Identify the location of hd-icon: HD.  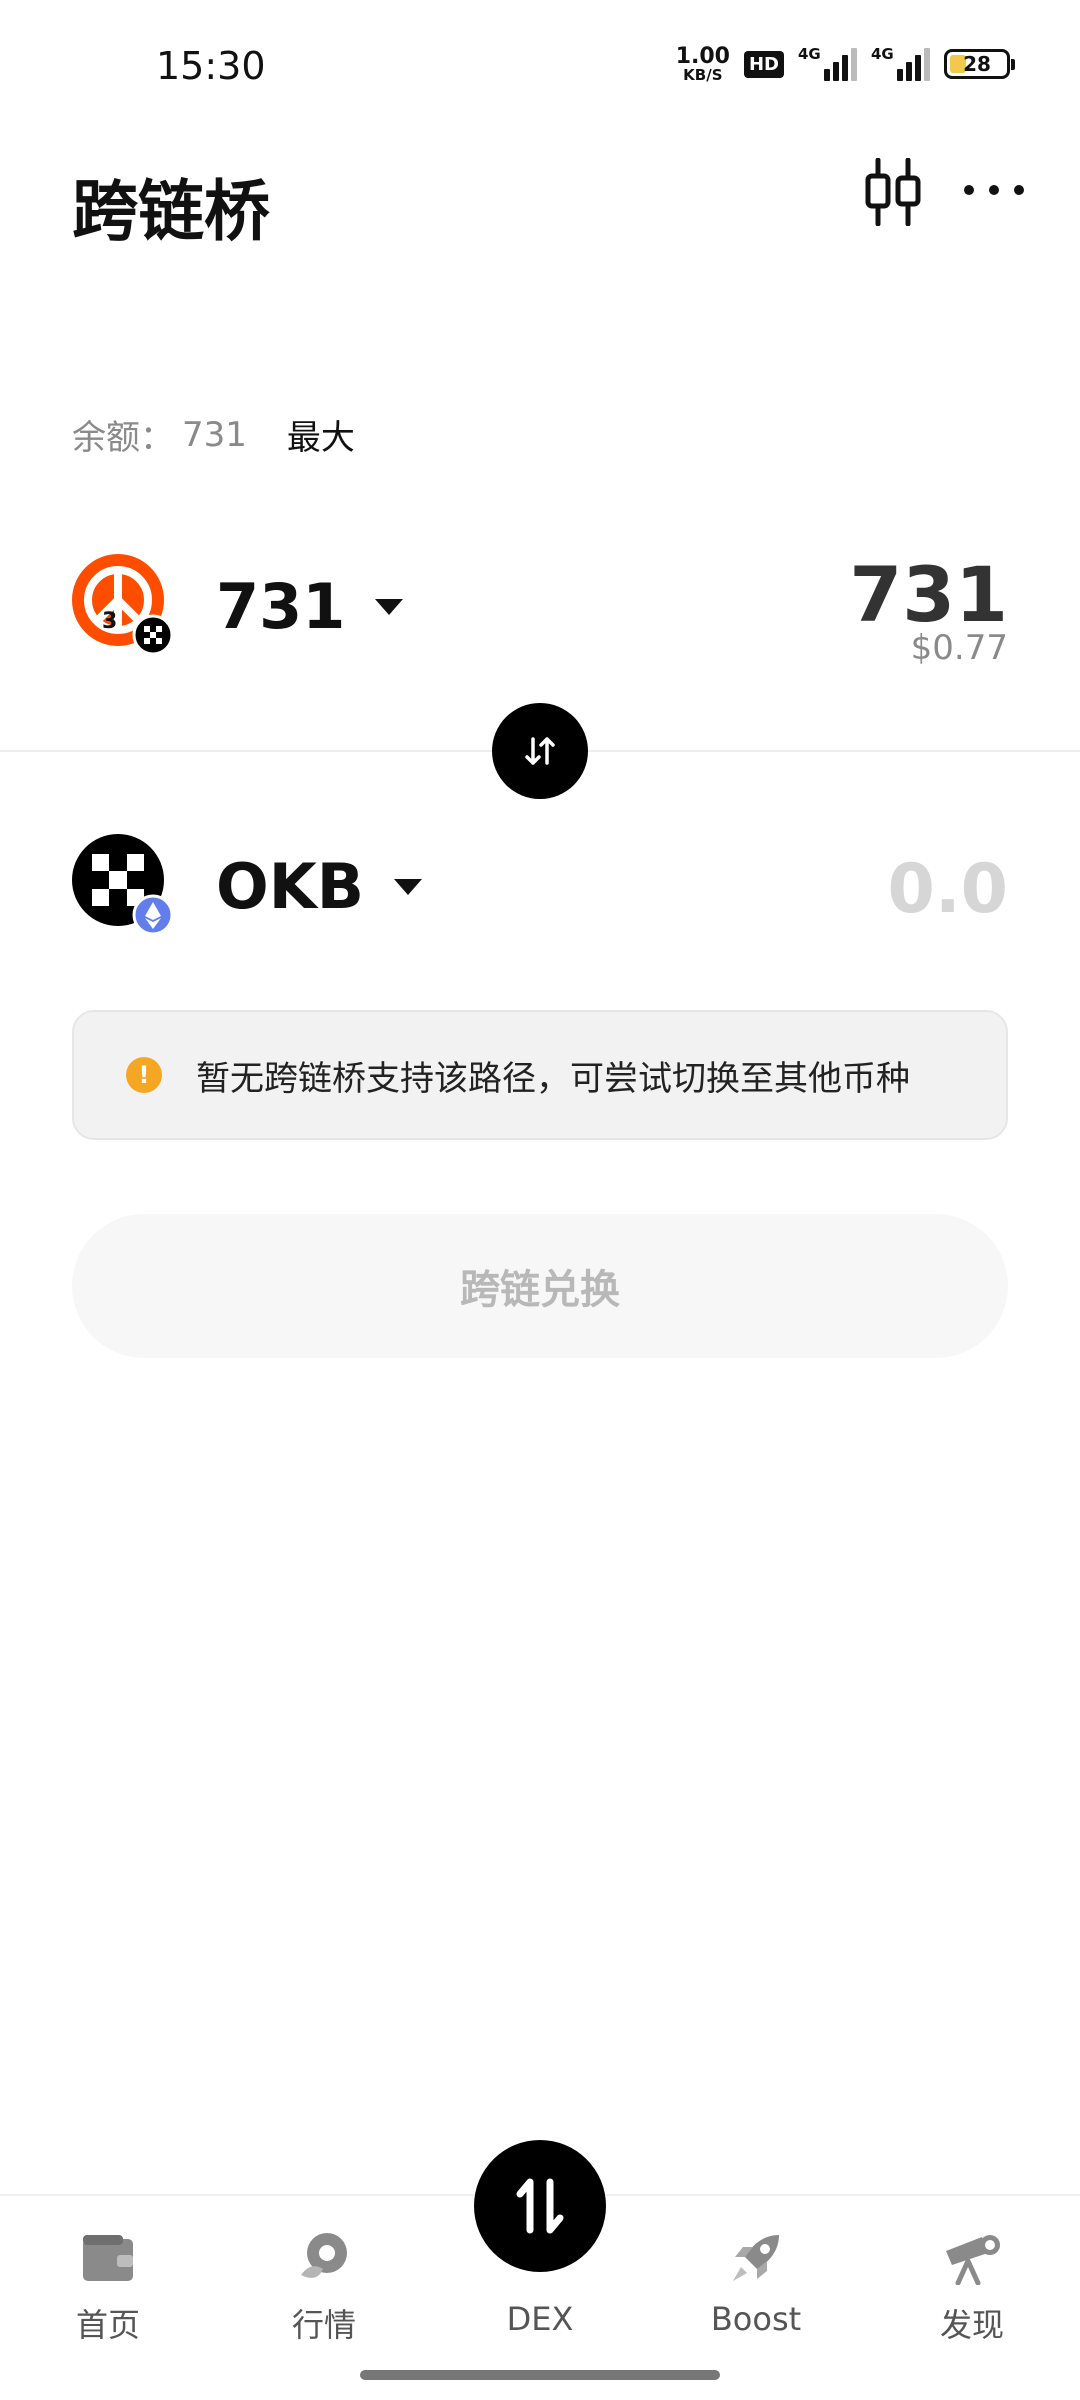
(763, 64).